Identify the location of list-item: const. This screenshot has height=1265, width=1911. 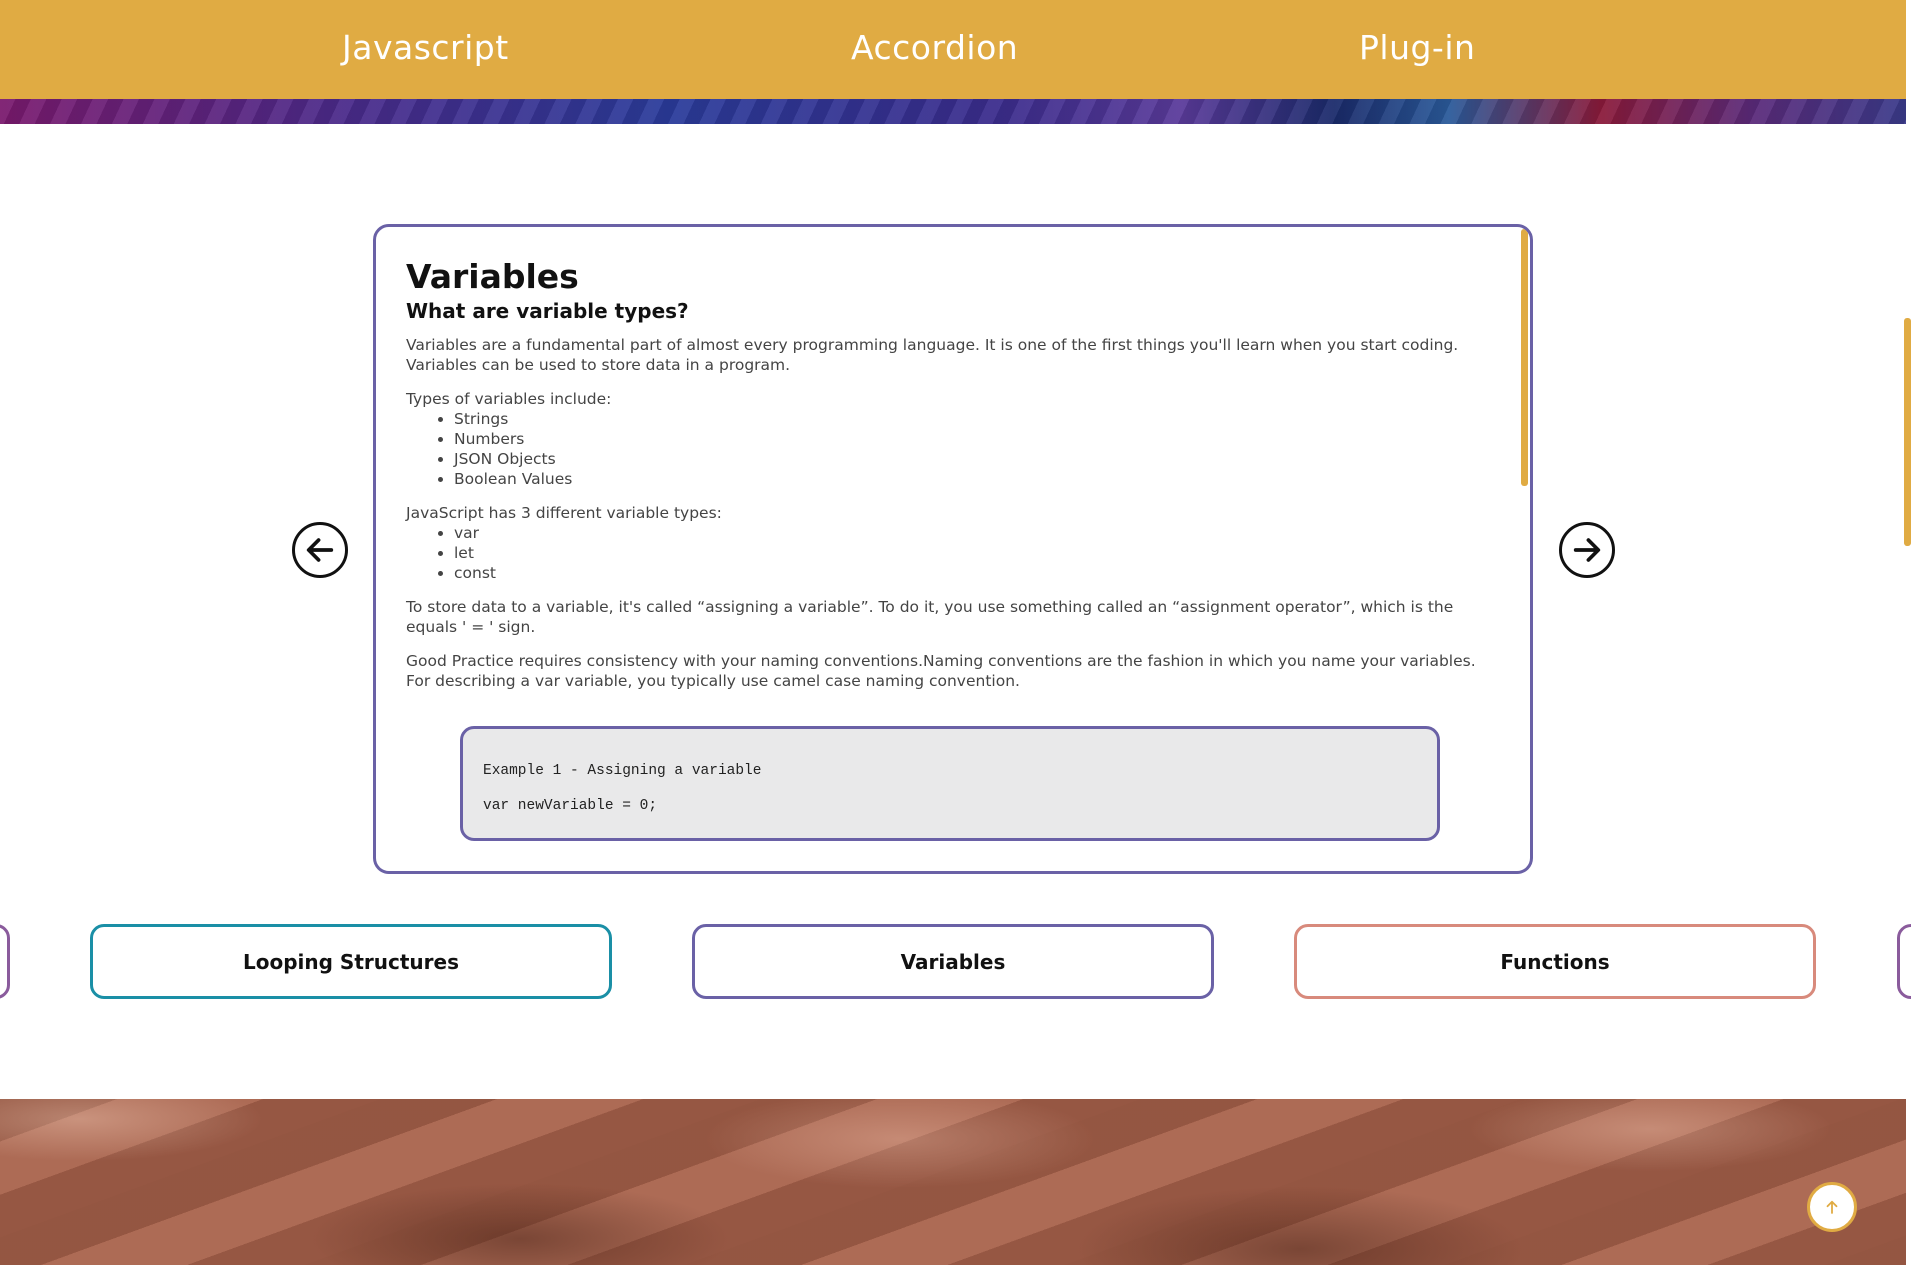
(970, 573).